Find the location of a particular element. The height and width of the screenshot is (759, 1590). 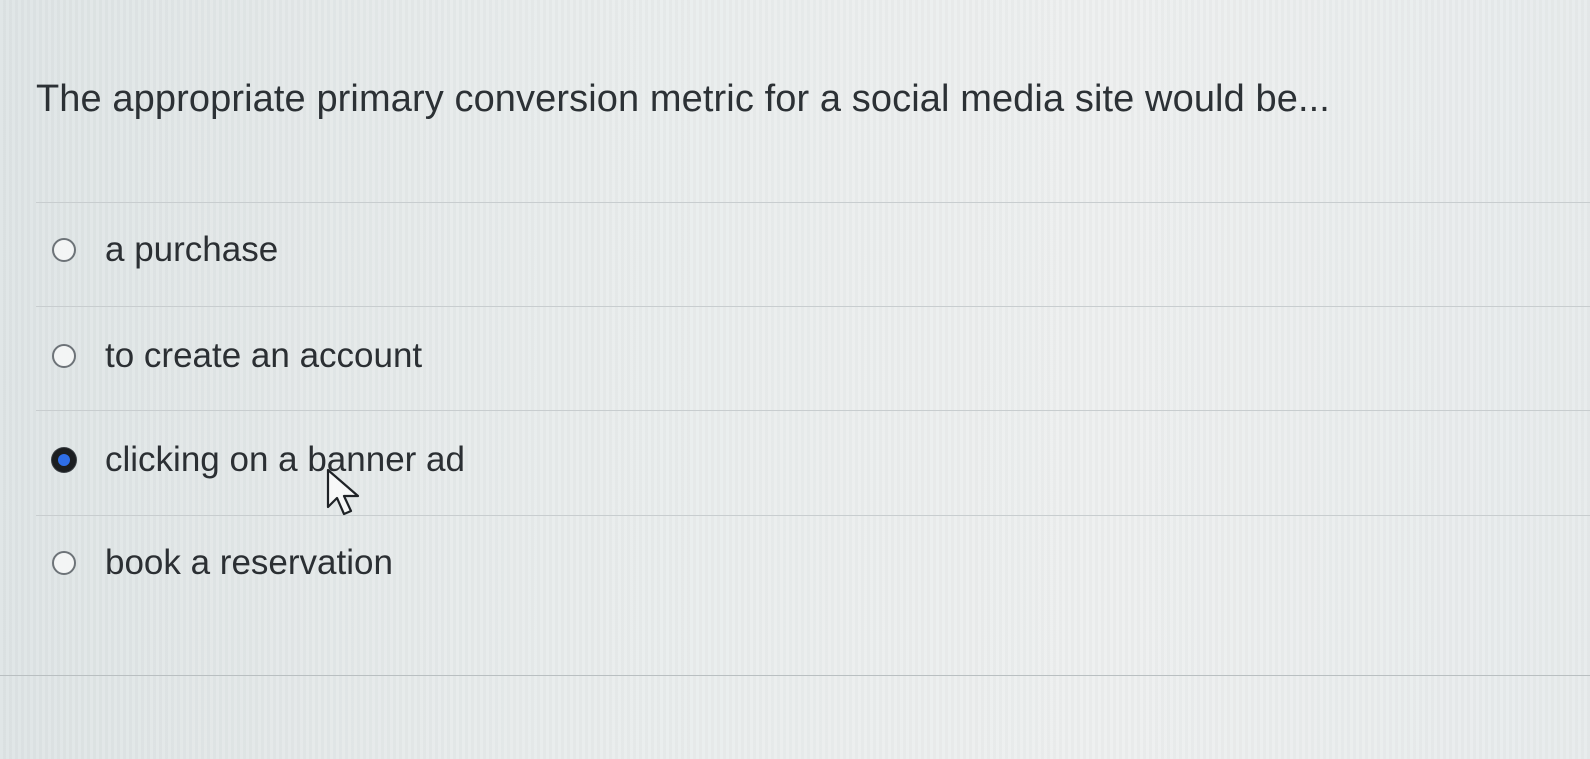

selected-radio-dot-icon is located at coordinates (64, 460).